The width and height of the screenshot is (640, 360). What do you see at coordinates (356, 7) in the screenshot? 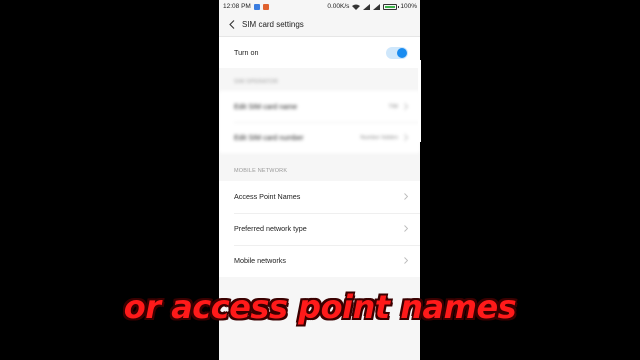
I see `wifi-icon` at bounding box center [356, 7].